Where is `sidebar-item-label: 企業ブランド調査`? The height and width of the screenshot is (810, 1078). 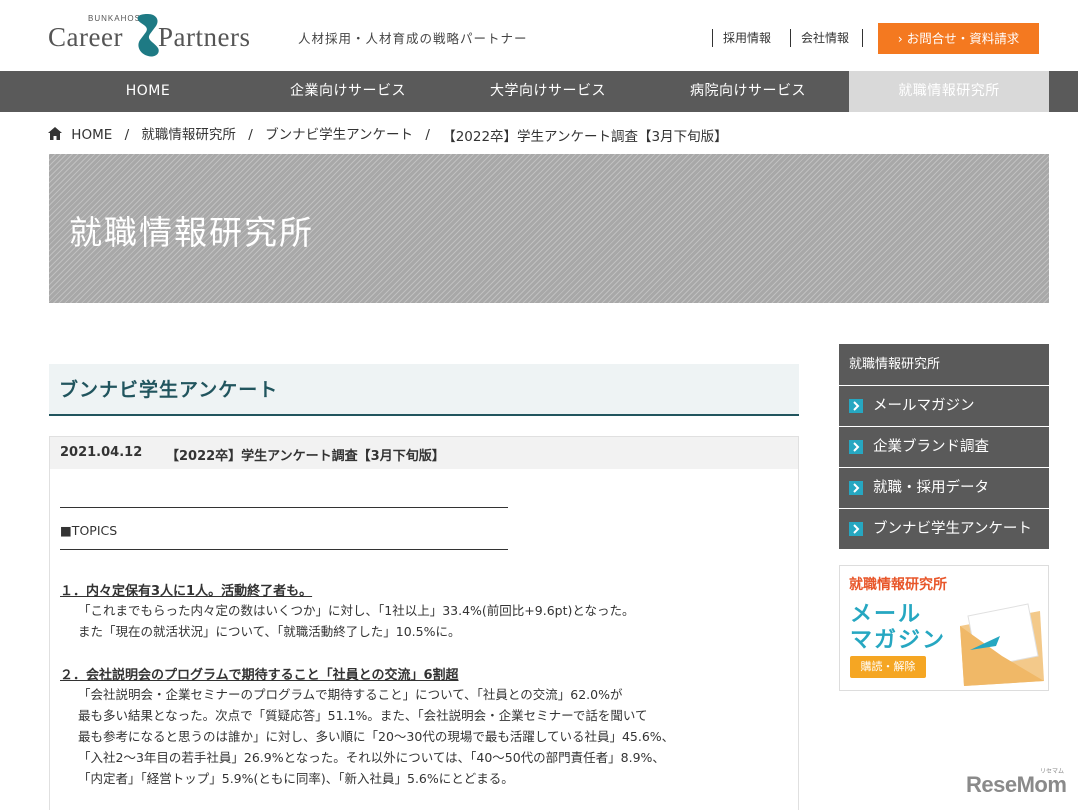
sidebar-item-label: 企業ブランド調査 is located at coordinates (931, 447).